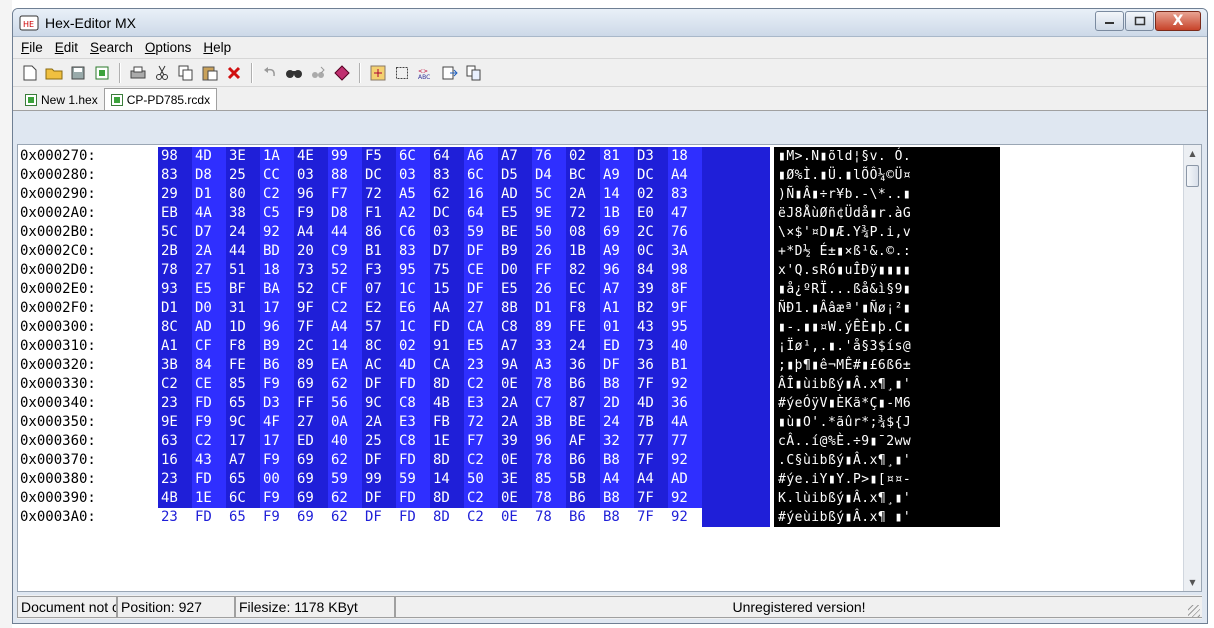 This screenshot has width=1214, height=628. Describe the element at coordinates (175, 346) in the screenshot. I see `hex-byte: A1` at that location.